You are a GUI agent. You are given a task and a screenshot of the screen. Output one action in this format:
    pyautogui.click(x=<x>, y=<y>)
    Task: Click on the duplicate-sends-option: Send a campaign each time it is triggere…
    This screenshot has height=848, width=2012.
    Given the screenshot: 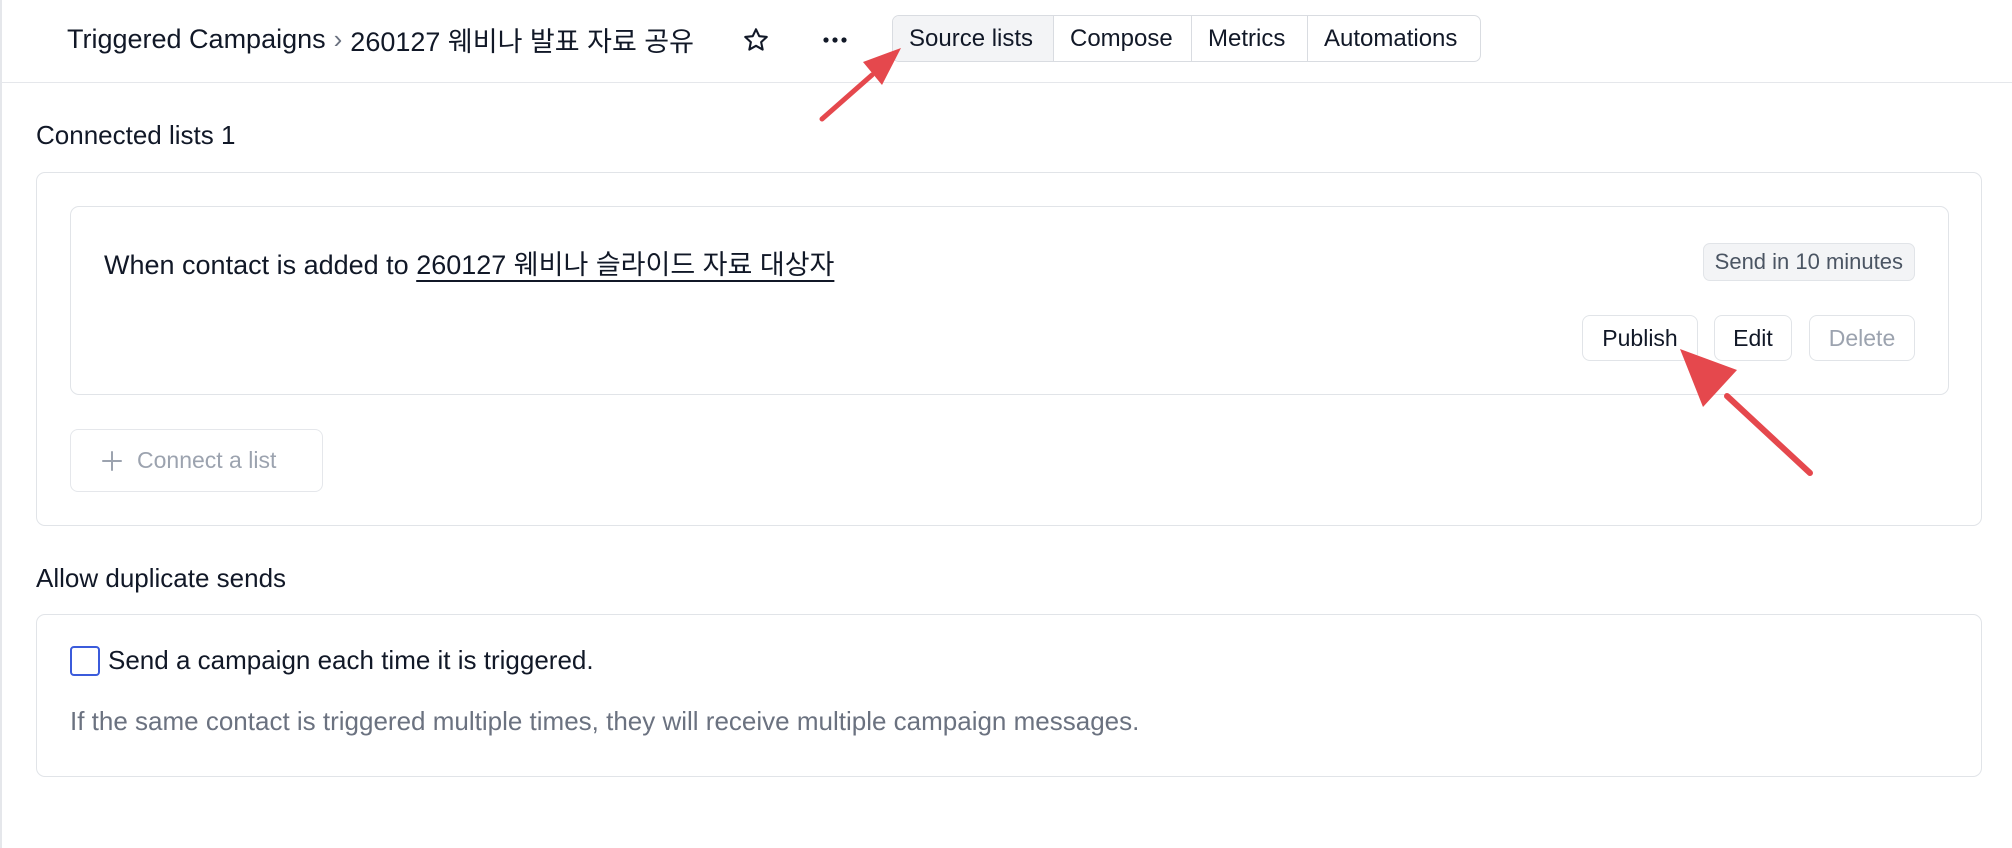 What is the action you would take?
    pyautogui.click(x=332, y=660)
    